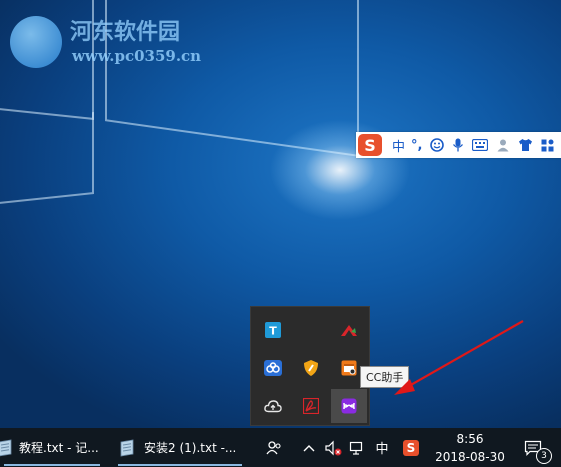  Describe the element at coordinates (36, 42) in the screenshot. I see `watermark-logo-icon` at that location.